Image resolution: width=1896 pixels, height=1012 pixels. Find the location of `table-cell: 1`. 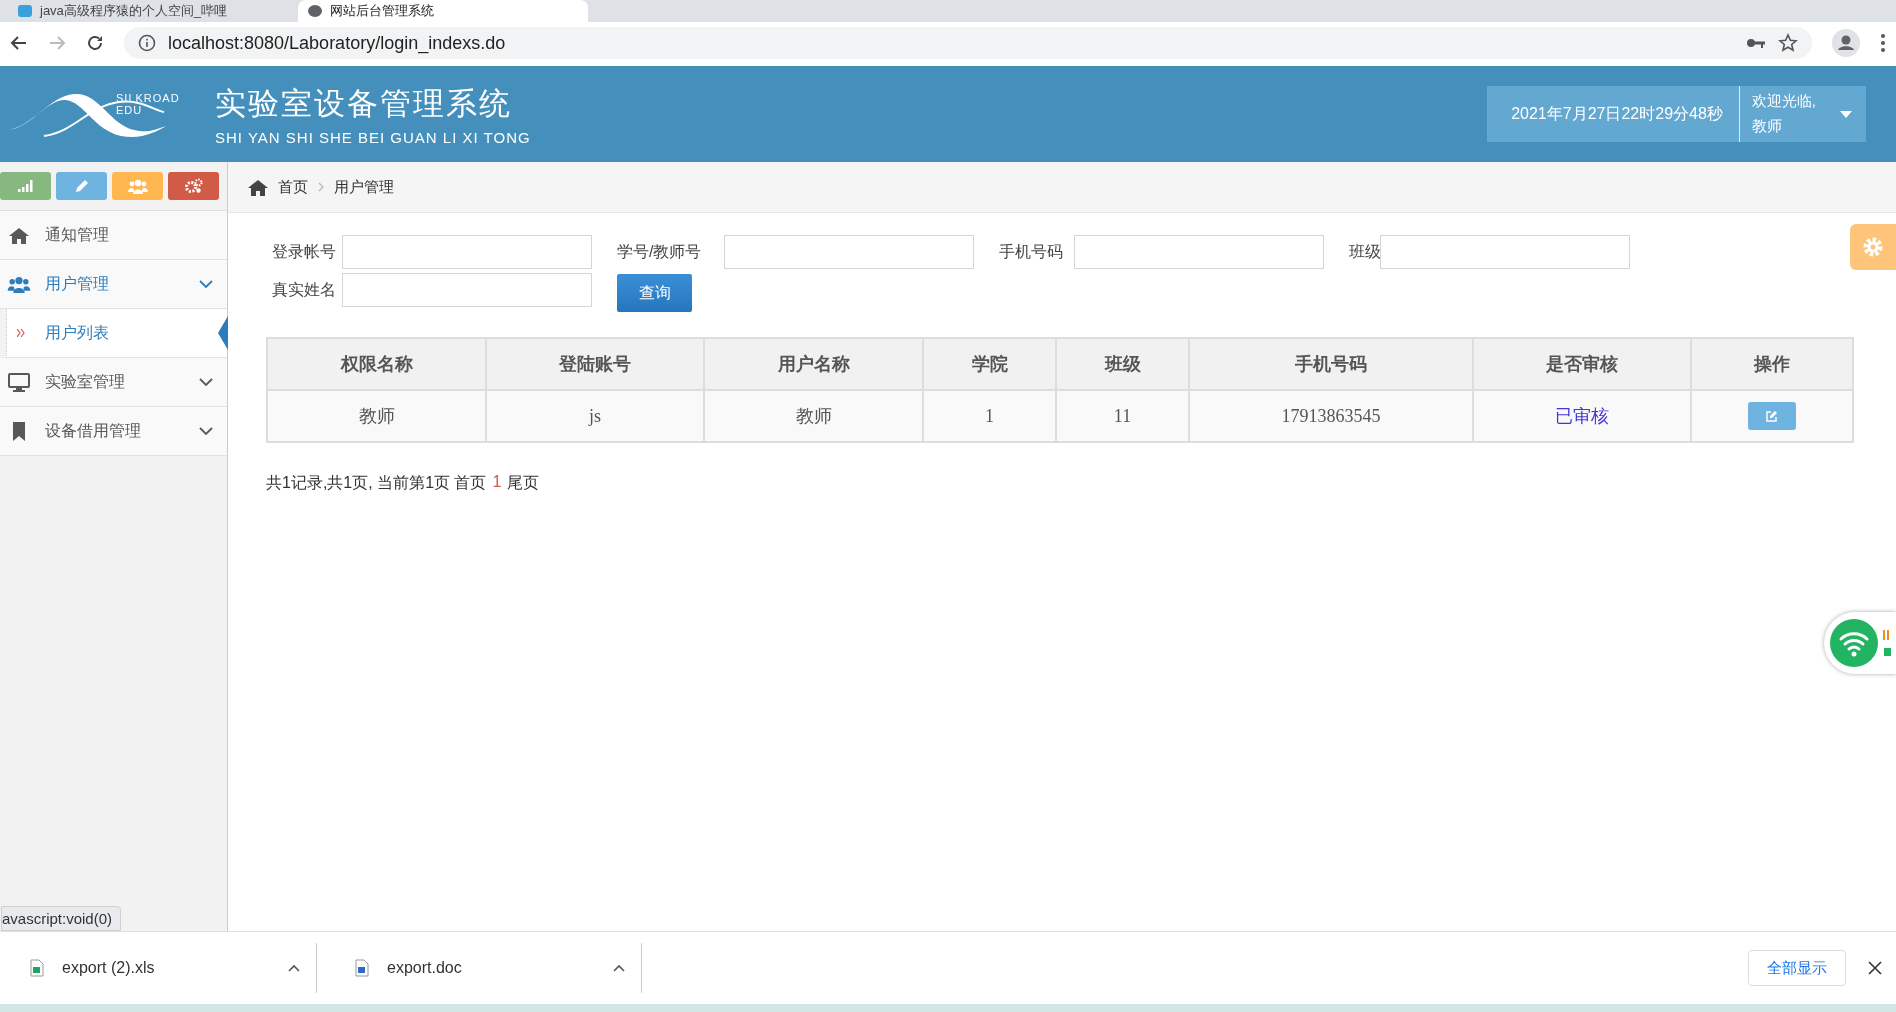

table-cell: 1 is located at coordinates (989, 416).